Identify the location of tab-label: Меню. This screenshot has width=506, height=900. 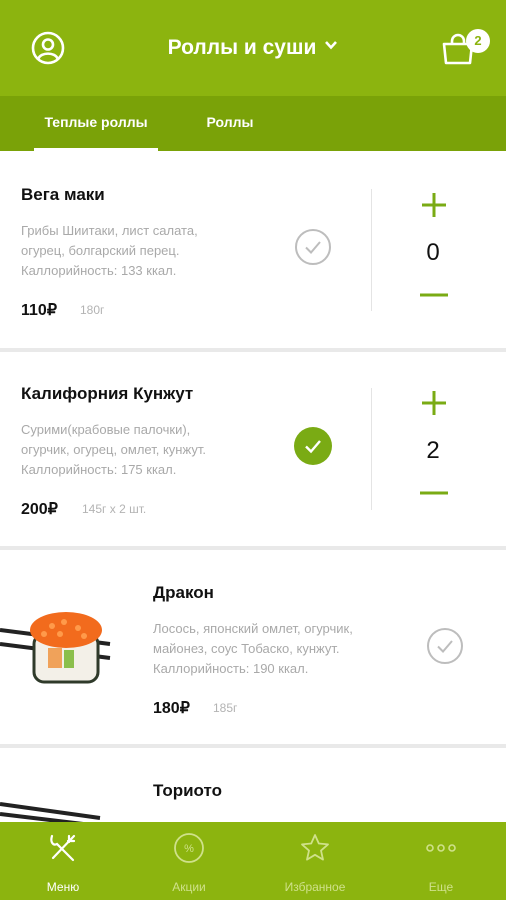
(63, 887).